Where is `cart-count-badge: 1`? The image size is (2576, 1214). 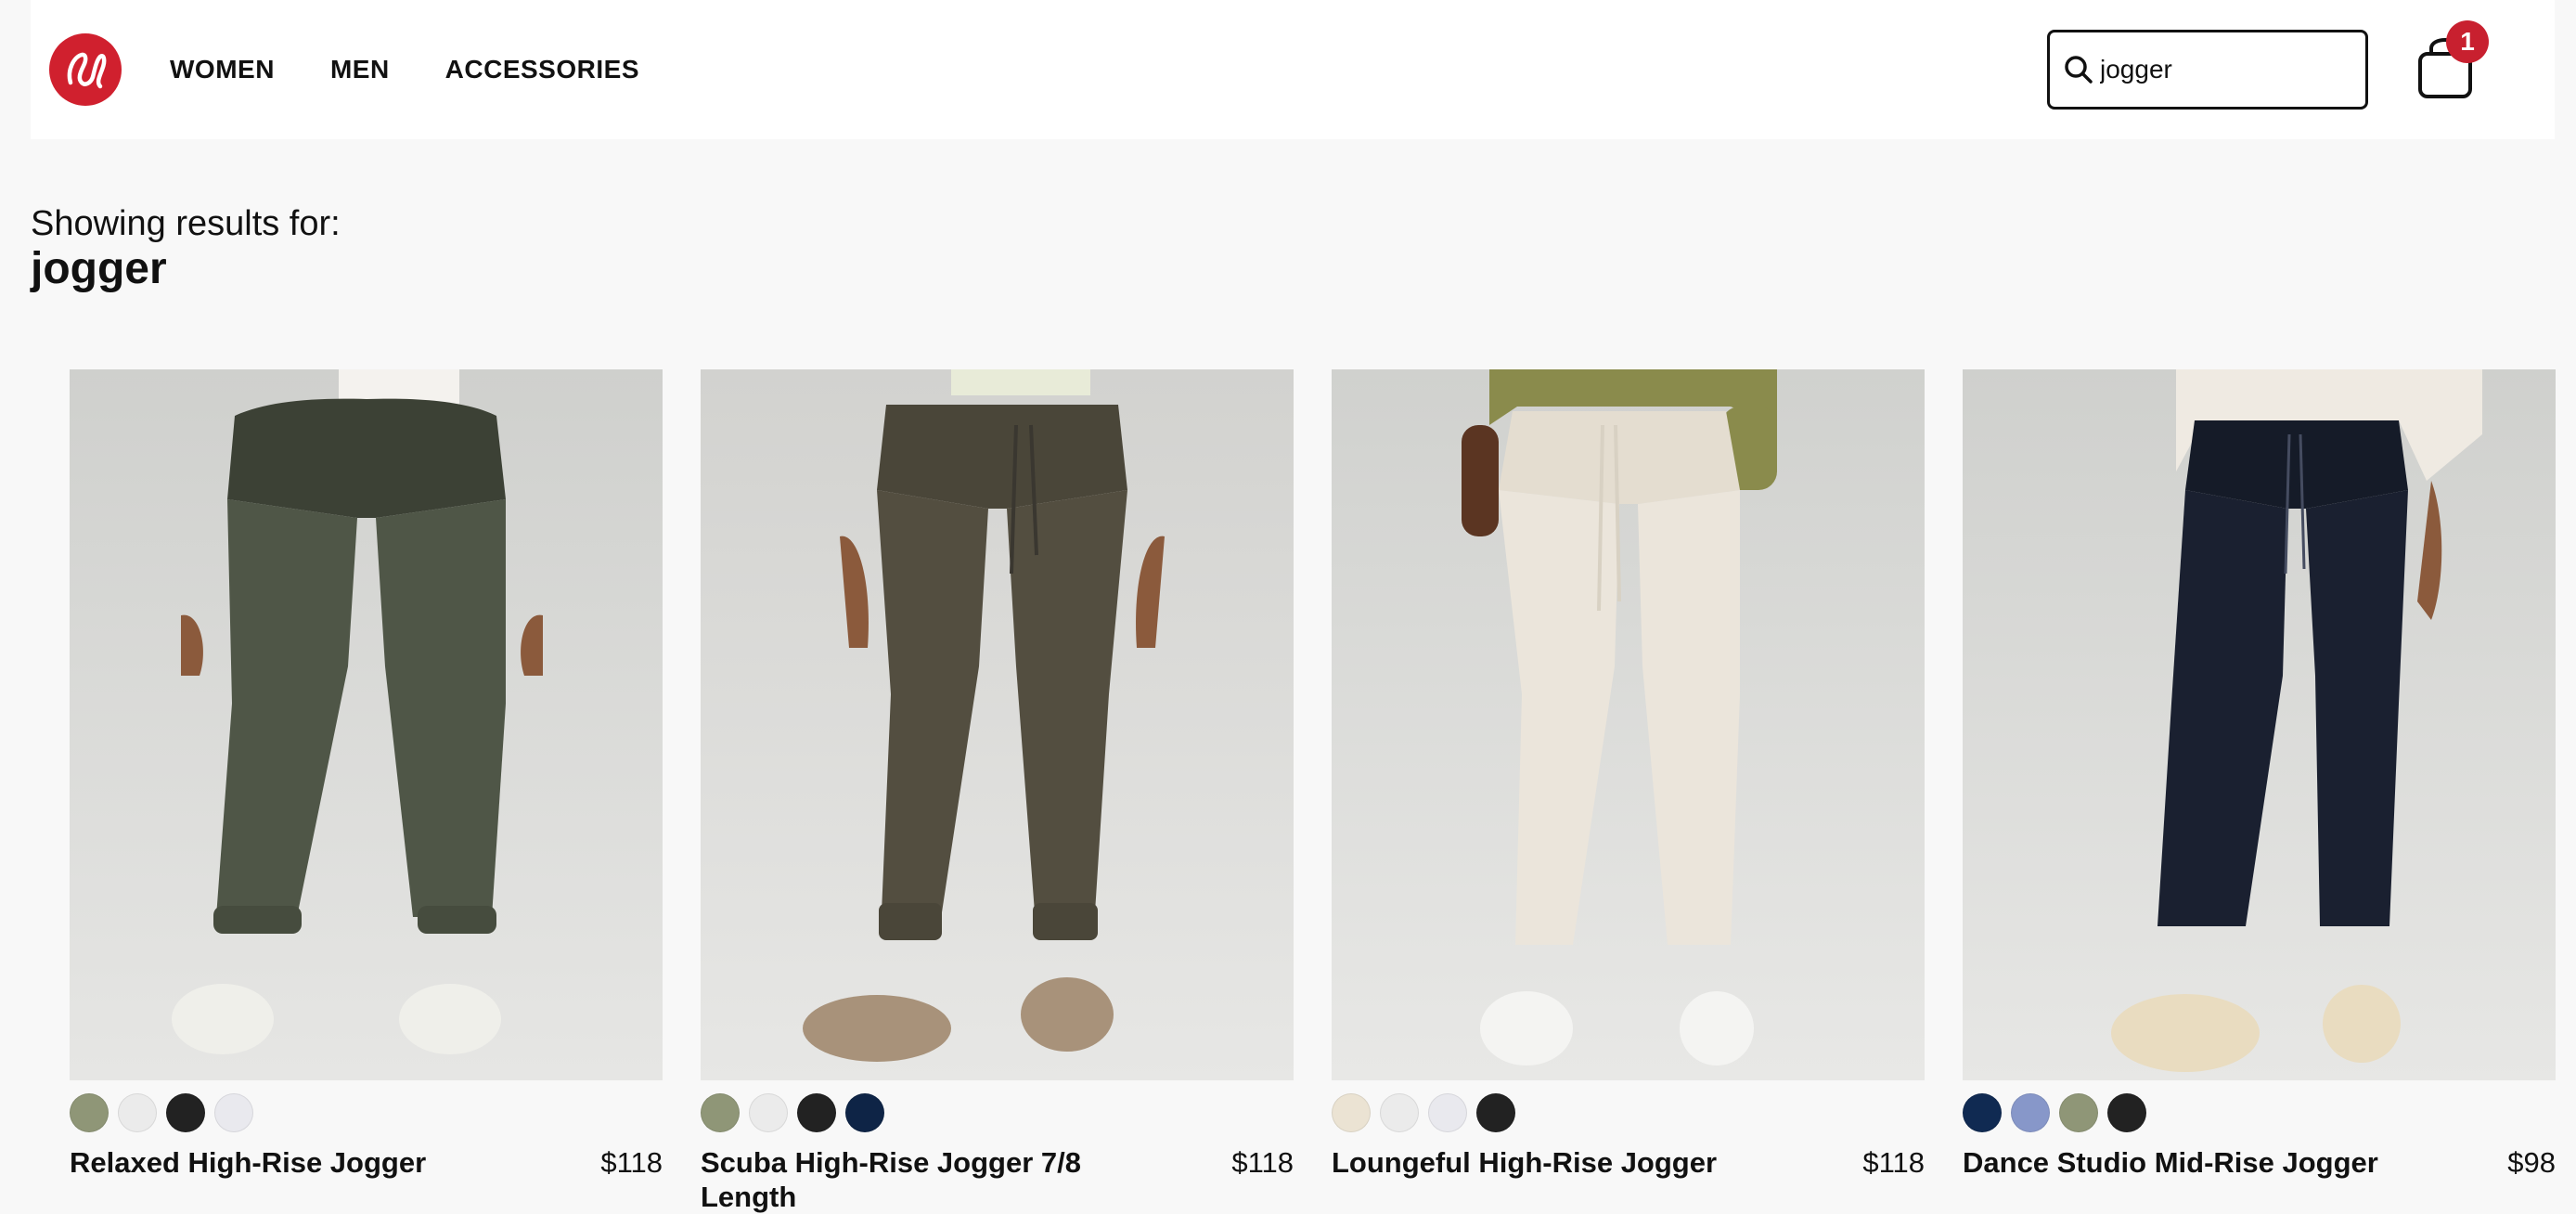 cart-count-badge: 1 is located at coordinates (2467, 41).